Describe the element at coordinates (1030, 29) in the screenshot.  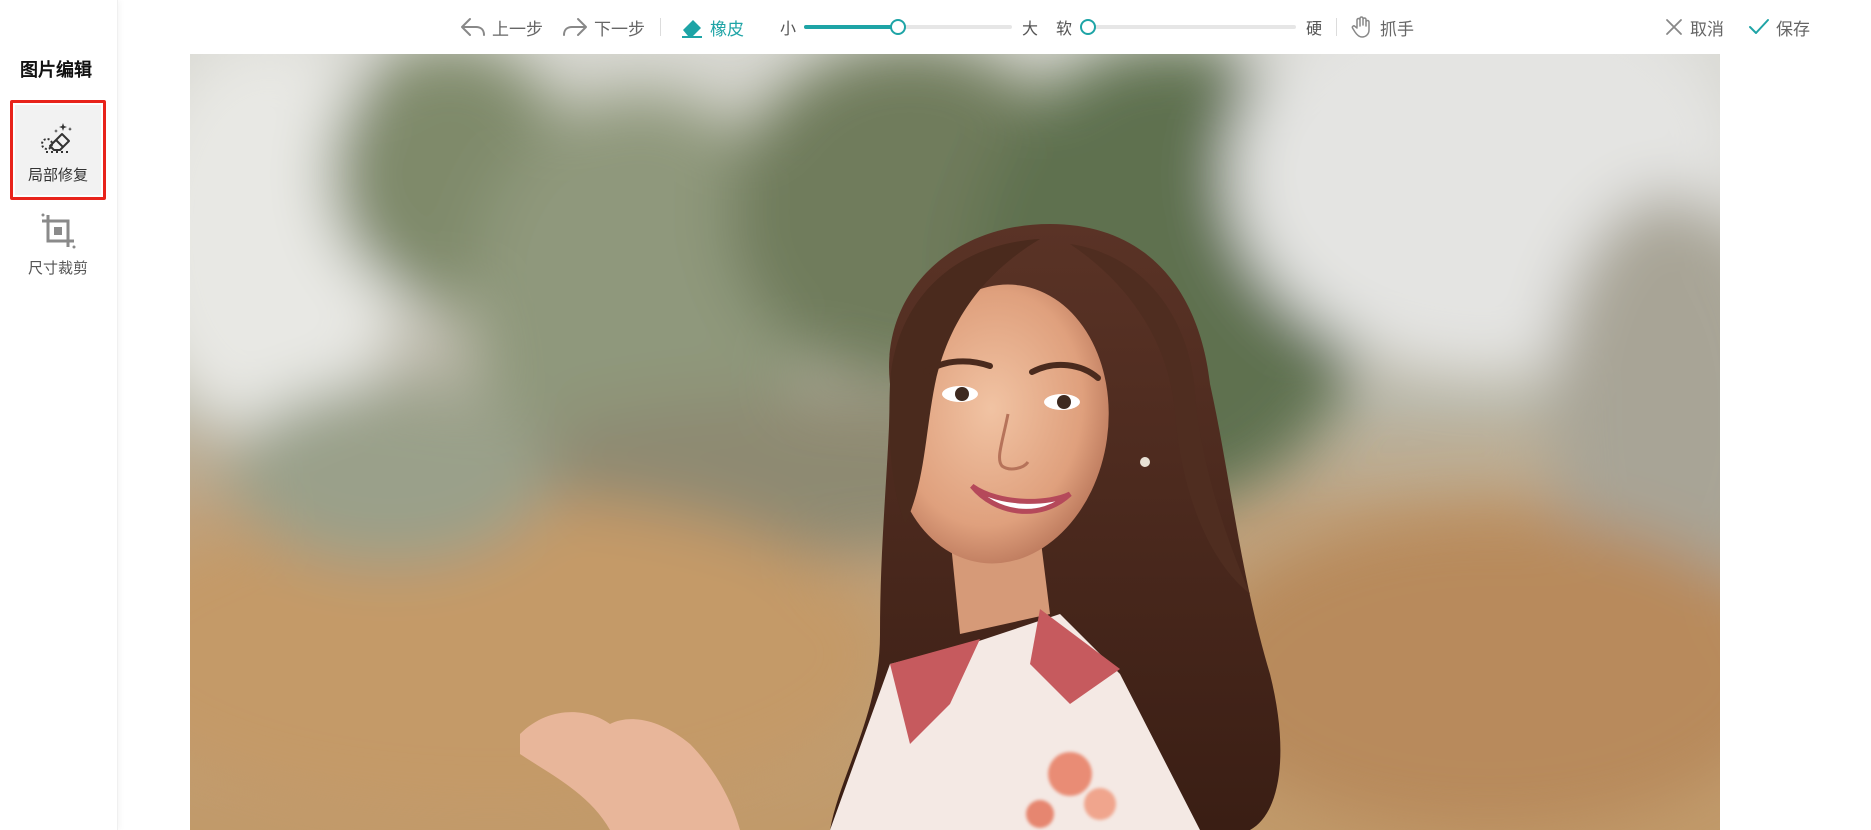
I see `size-max-label: 大` at that location.